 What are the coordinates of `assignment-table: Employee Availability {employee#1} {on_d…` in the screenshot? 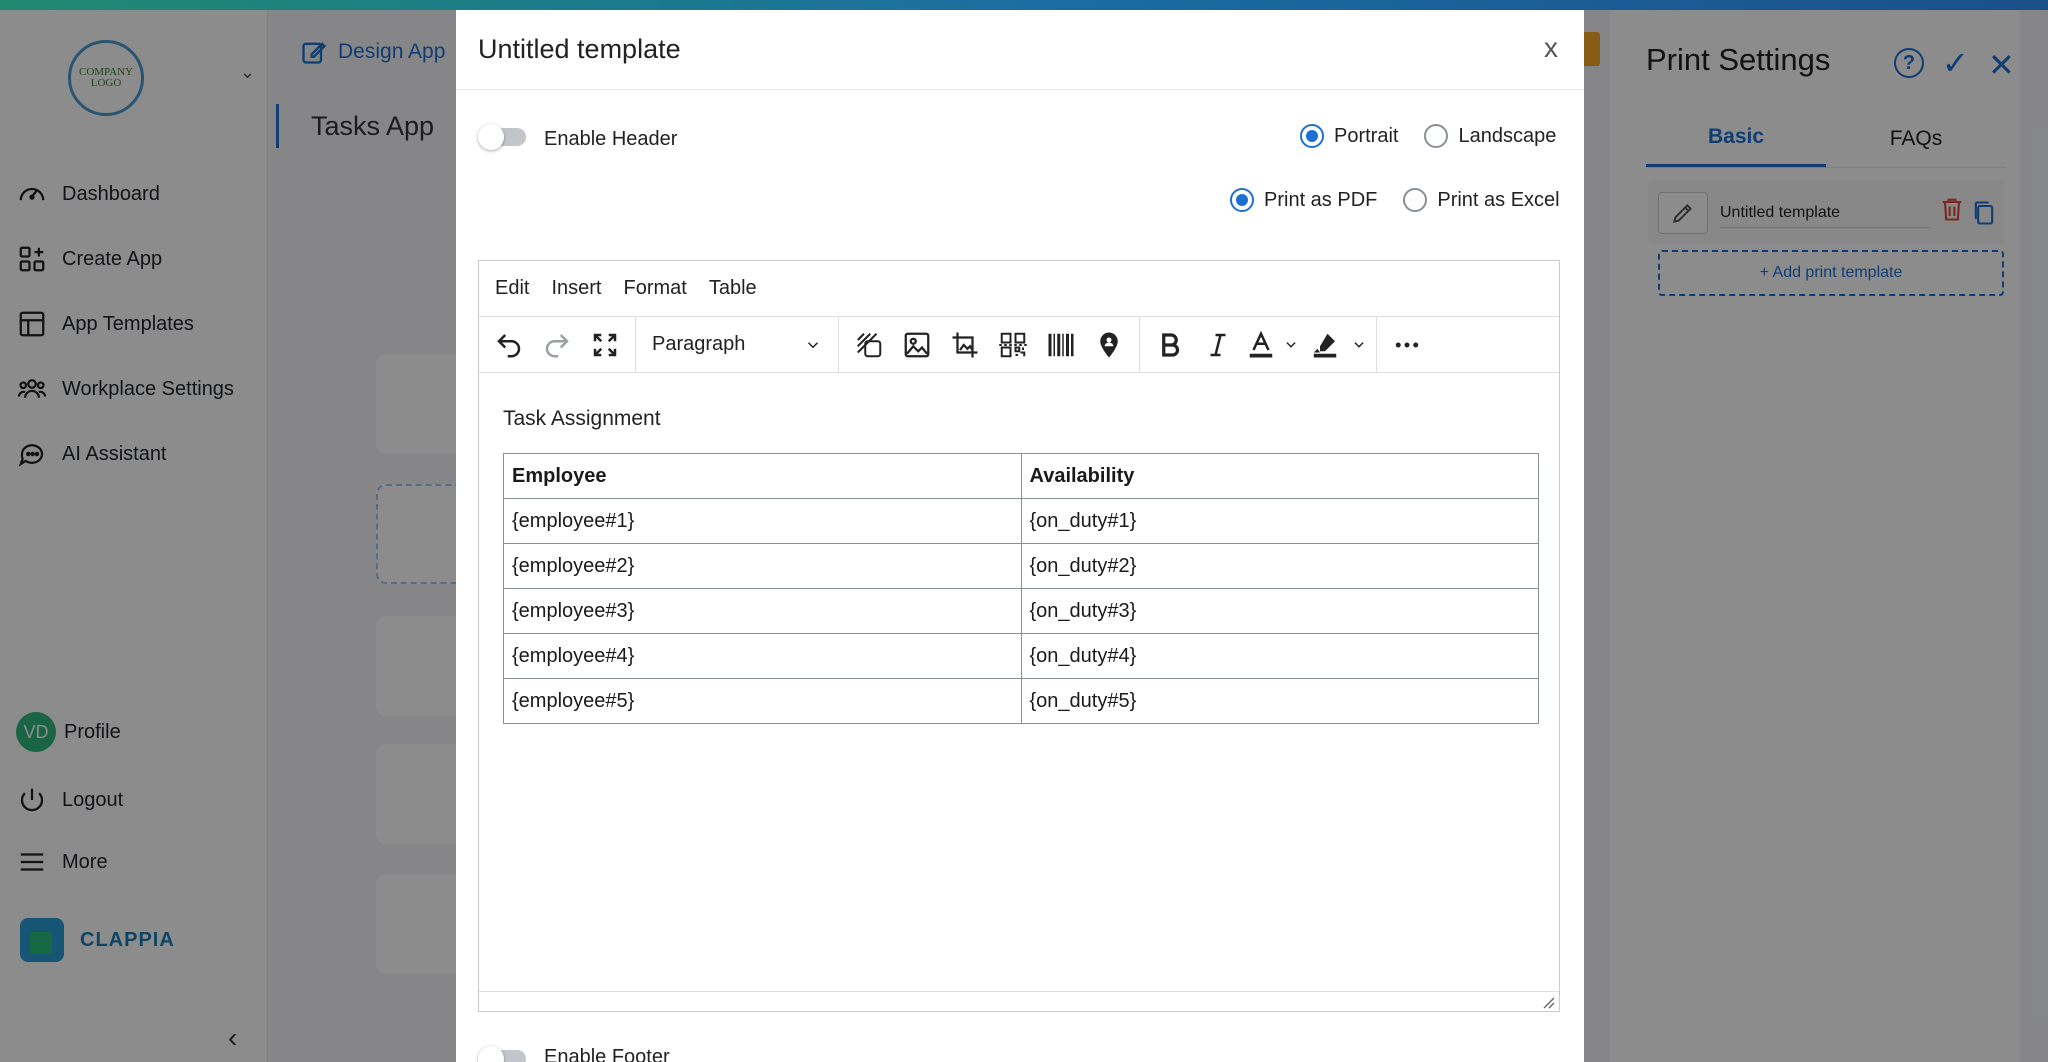 It's located at (1021, 588).